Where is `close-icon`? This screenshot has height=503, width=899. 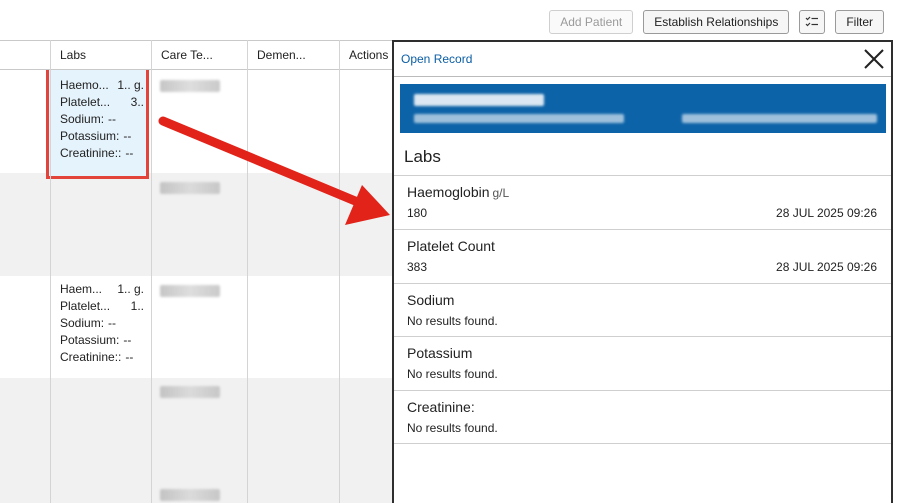 close-icon is located at coordinates (874, 59).